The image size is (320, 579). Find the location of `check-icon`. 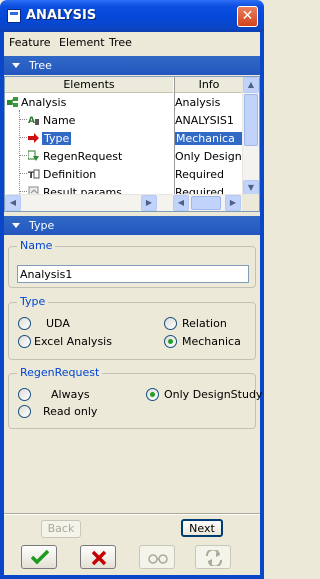

check-icon is located at coordinates (40, 557).